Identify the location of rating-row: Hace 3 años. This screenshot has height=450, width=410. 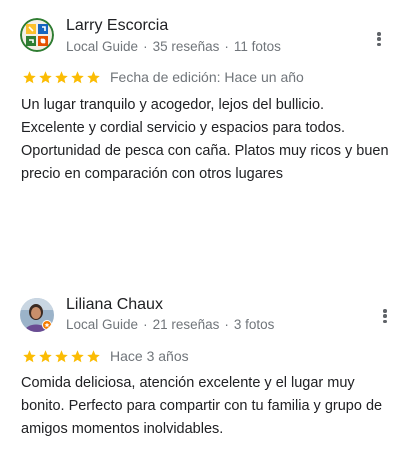
(105, 356).